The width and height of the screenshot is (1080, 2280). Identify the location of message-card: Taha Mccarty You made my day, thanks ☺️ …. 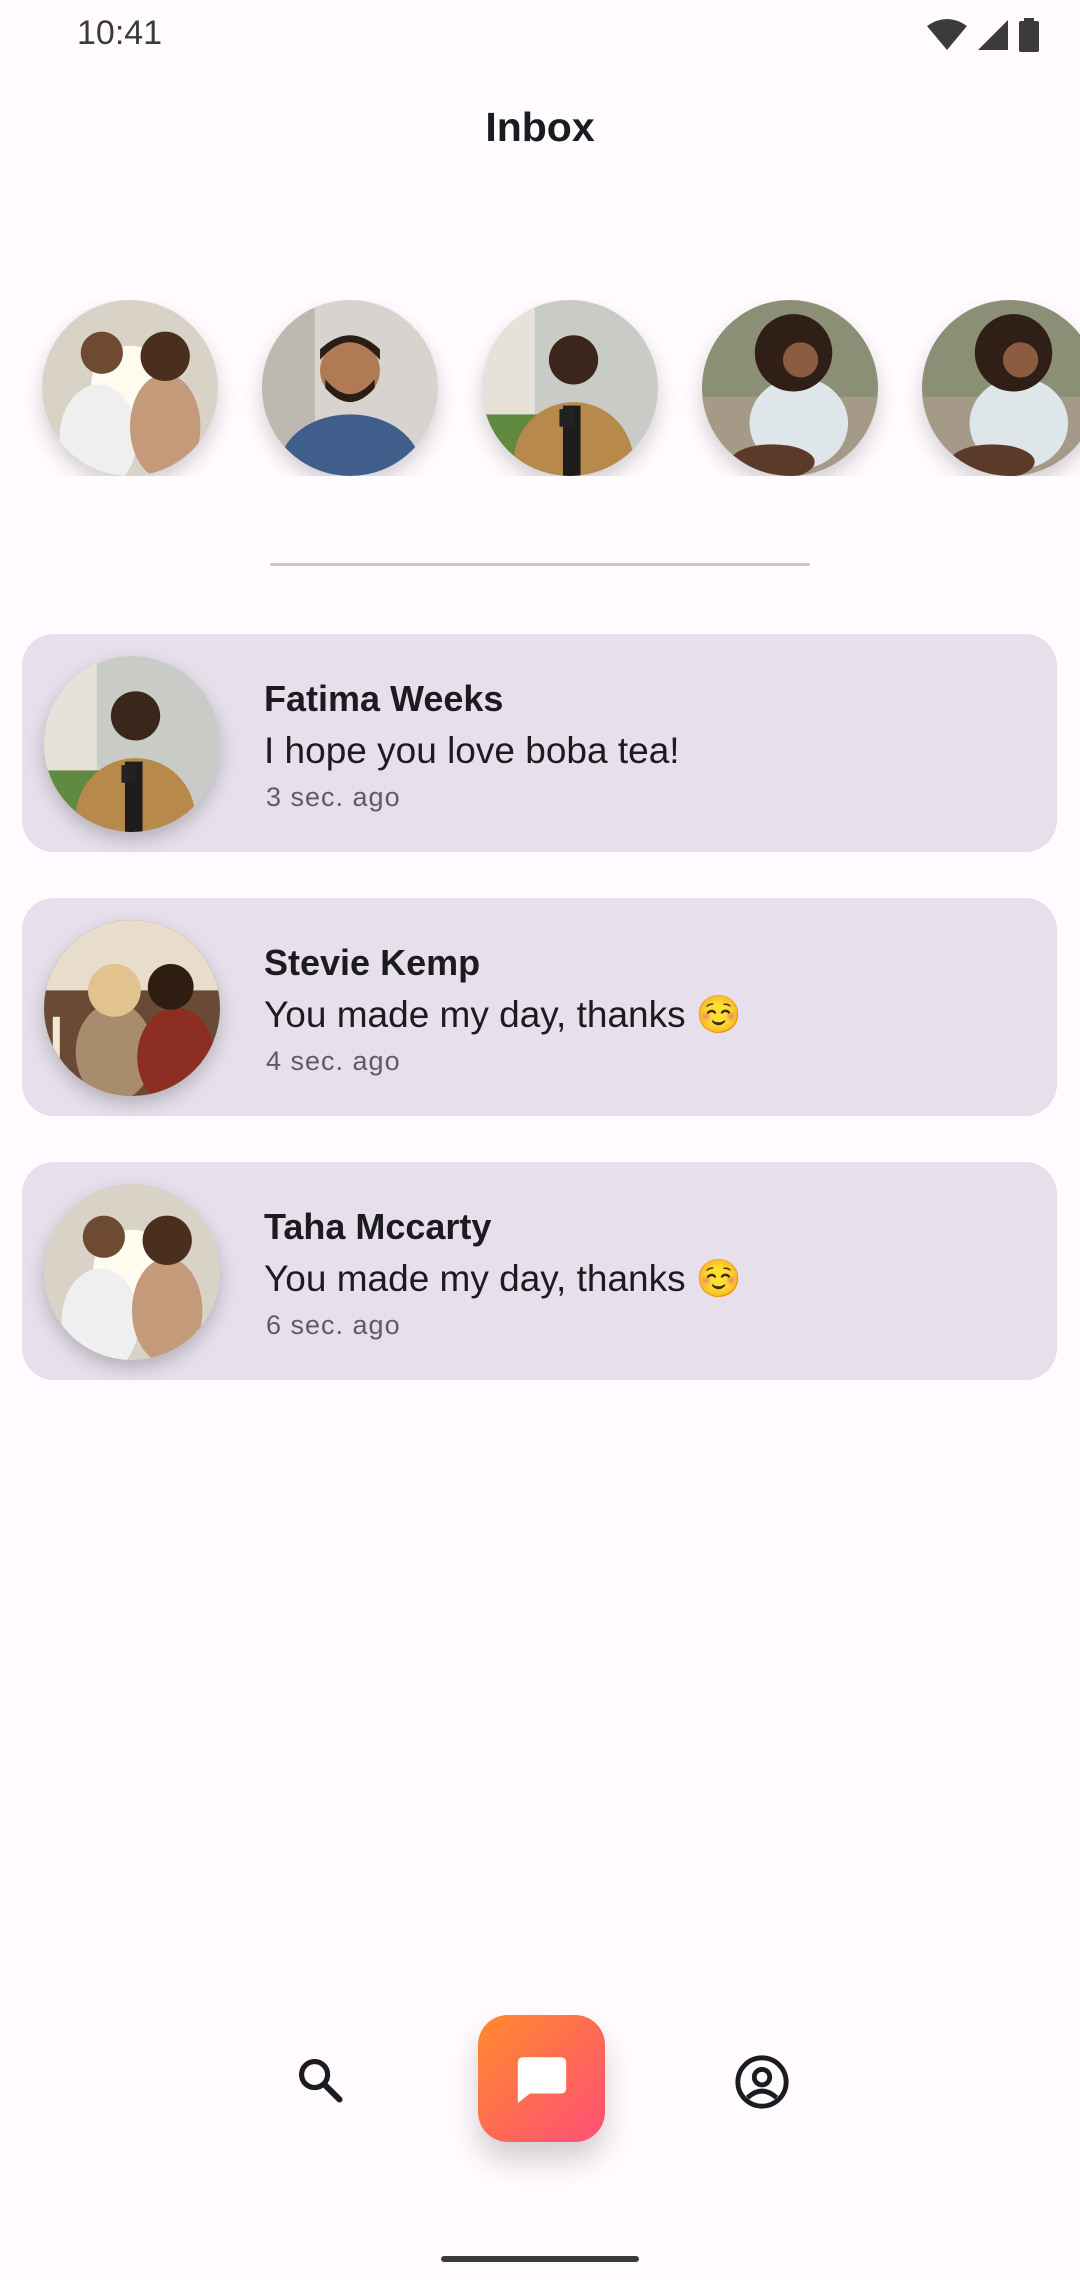
(539, 1271).